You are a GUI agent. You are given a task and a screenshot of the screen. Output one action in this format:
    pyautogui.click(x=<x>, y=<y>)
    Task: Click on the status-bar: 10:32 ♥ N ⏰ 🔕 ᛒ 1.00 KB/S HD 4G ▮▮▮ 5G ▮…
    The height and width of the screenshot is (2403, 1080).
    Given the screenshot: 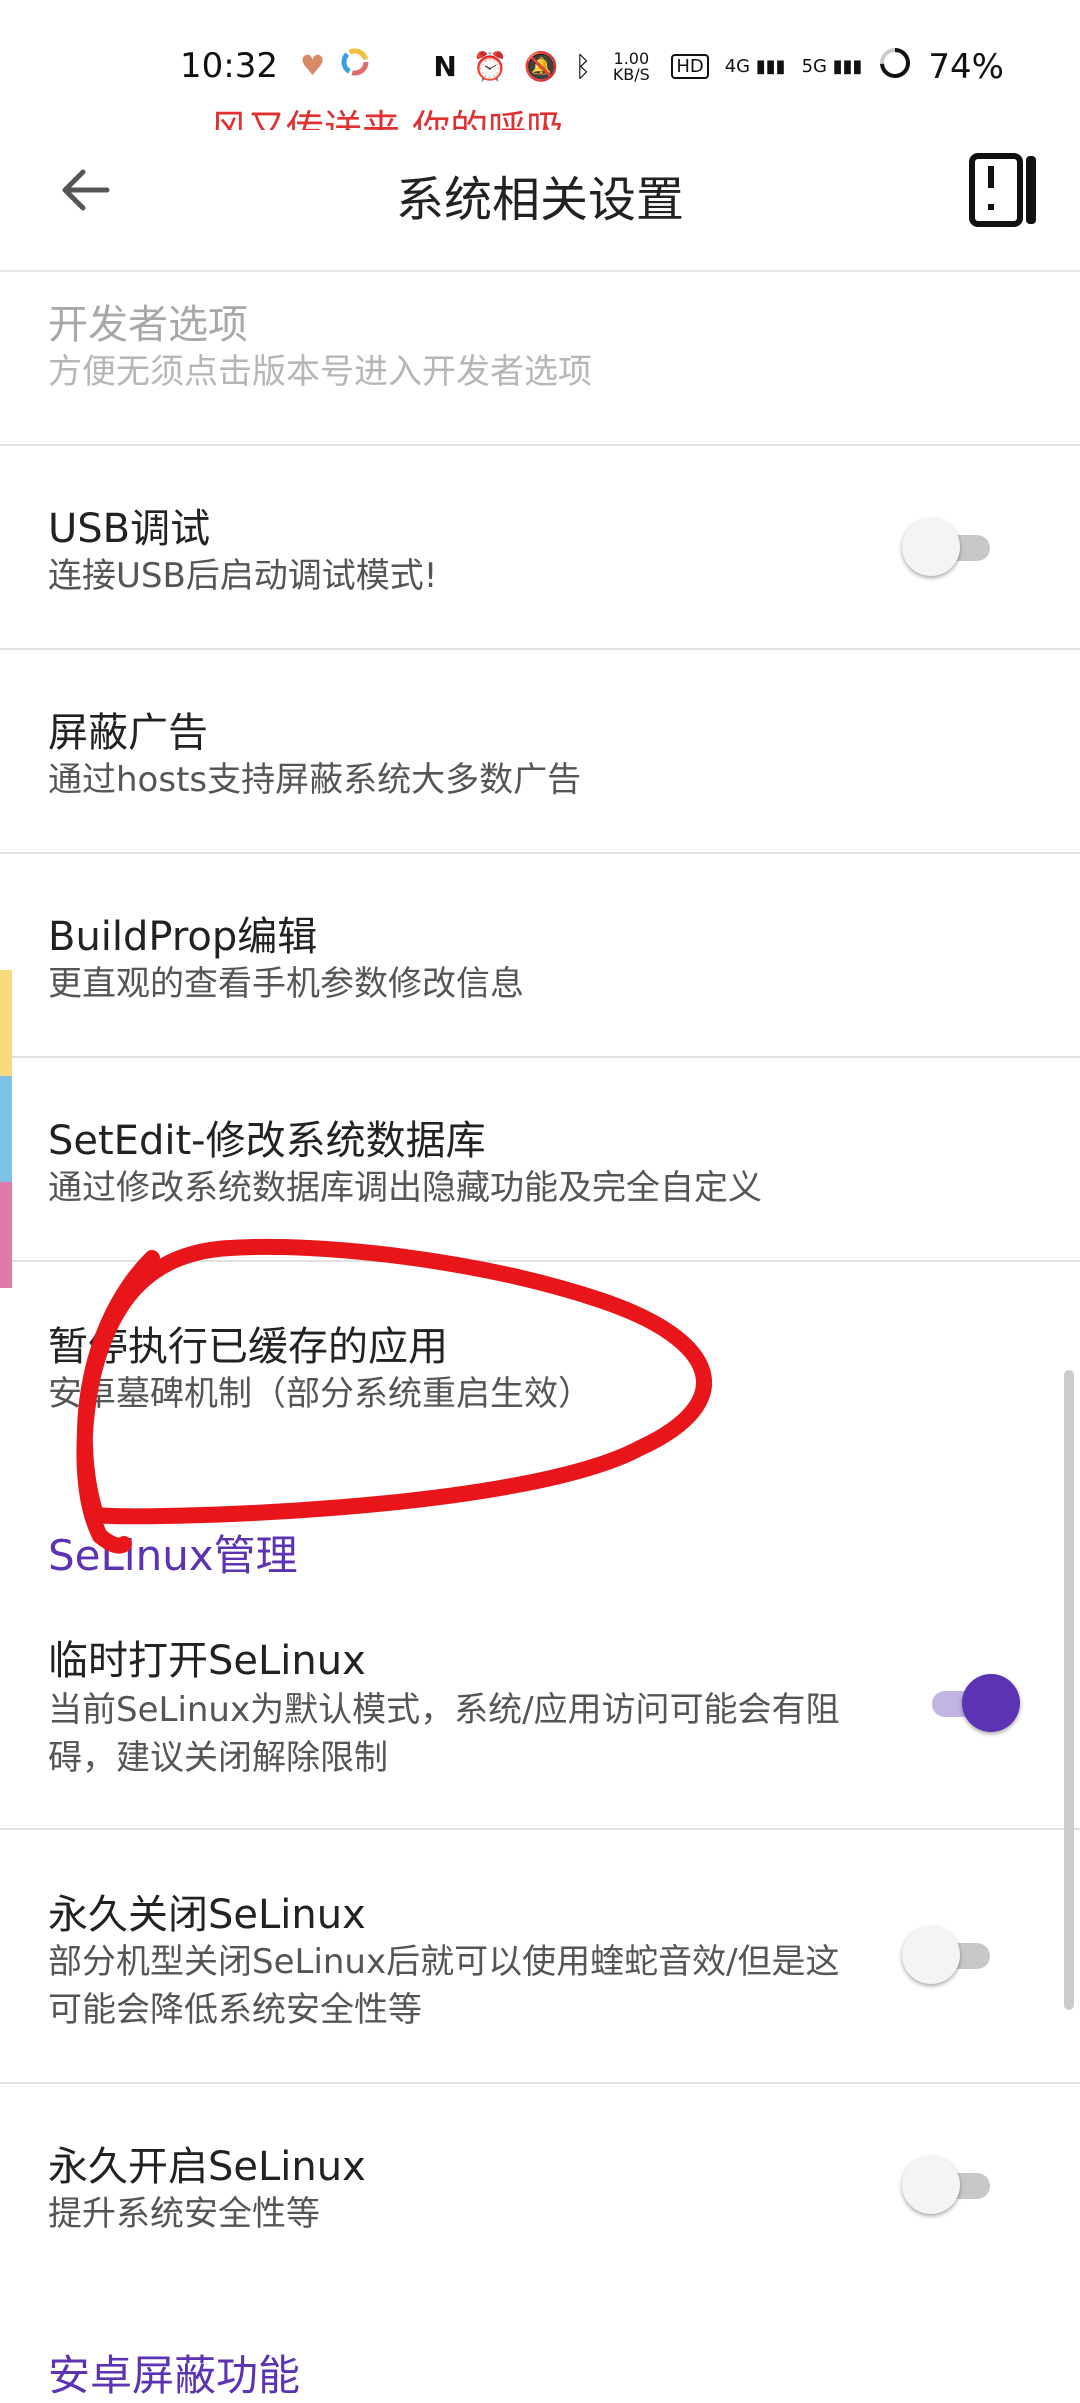 What is the action you would take?
    pyautogui.click(x=540, y=75)
    